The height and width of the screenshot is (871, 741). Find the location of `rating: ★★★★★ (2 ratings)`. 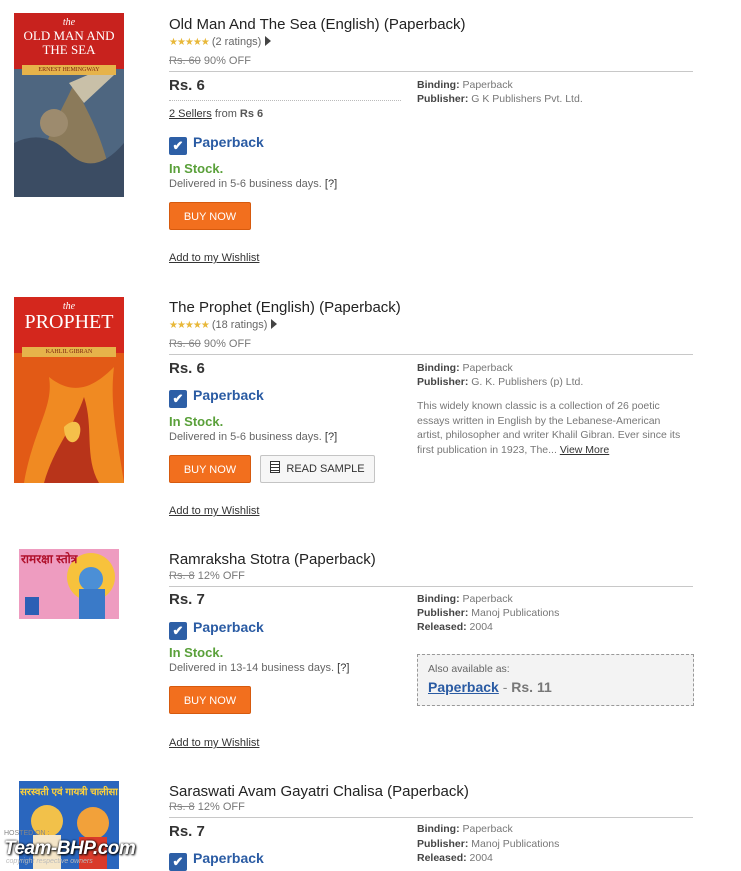

rating: ★★★★★ (2 ratings) is located at coordinates (220, 42).